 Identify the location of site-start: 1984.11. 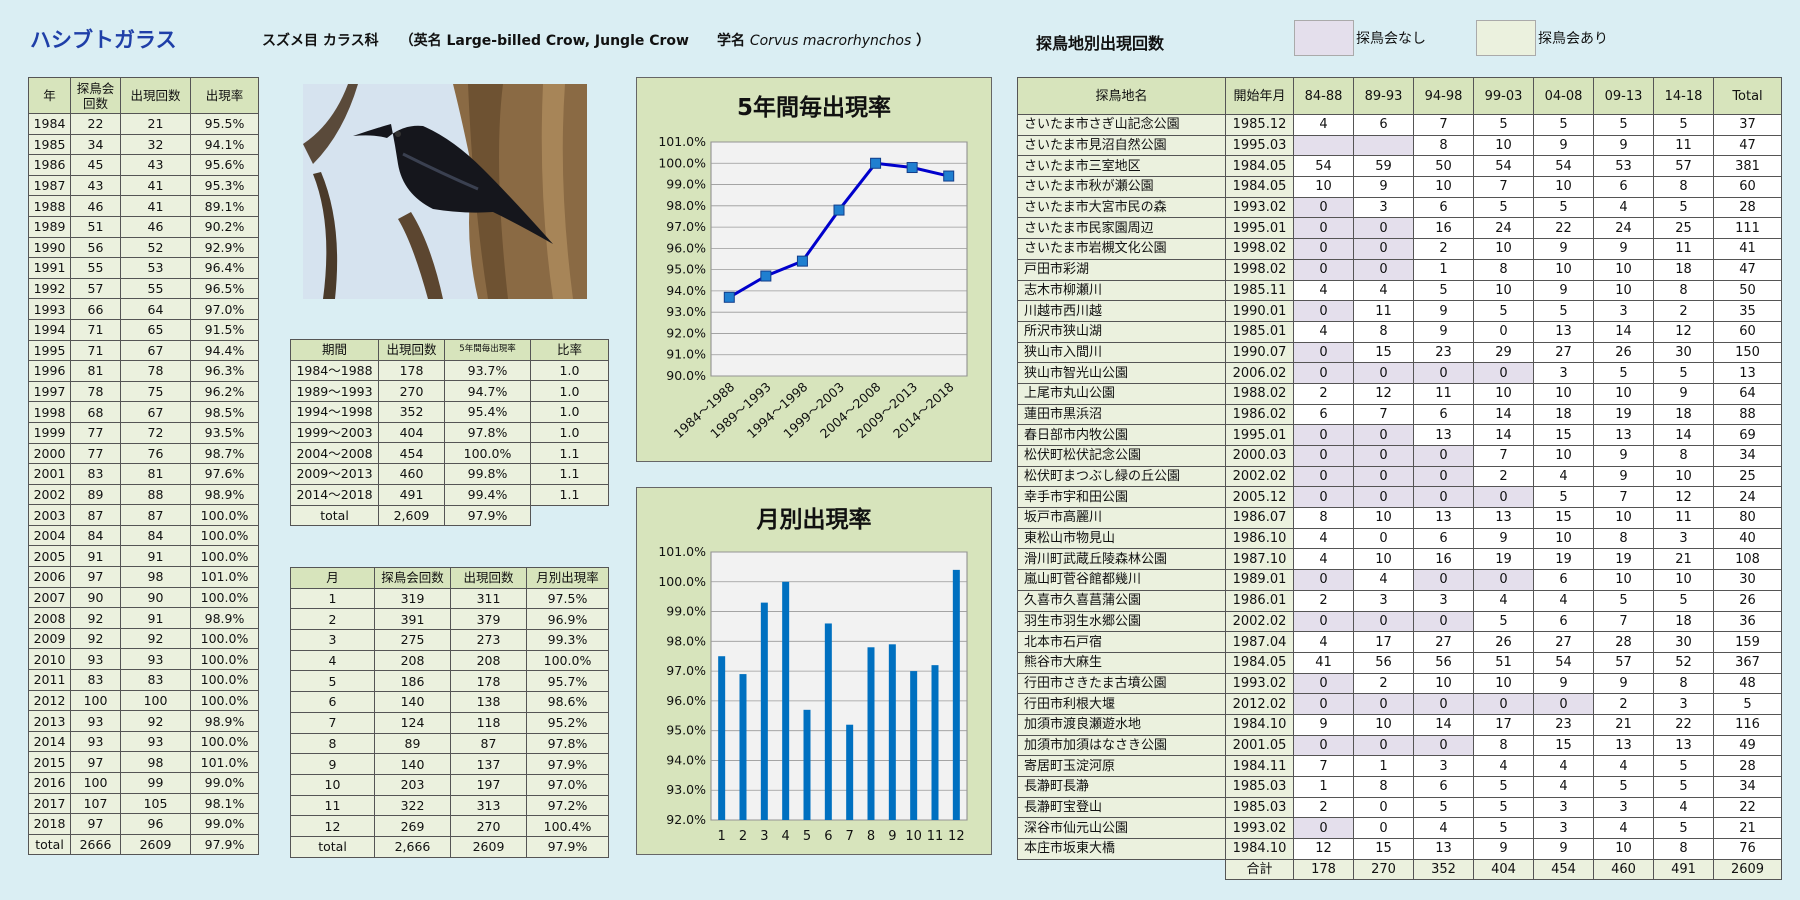
(1259, 766).